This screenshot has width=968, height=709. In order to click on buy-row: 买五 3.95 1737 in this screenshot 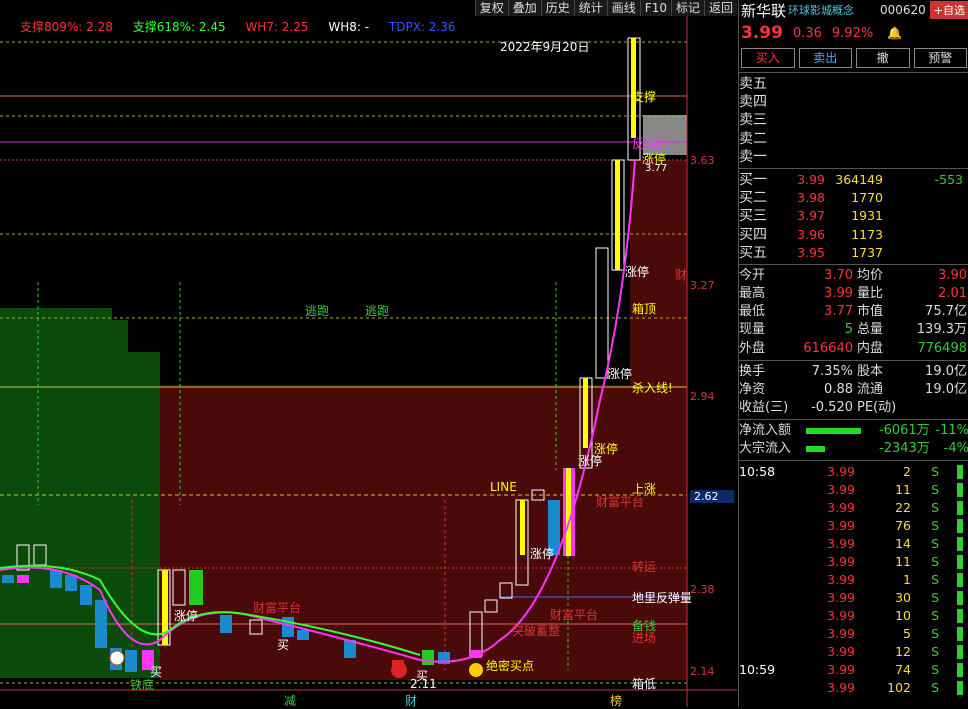, I will do `click(811, 252)`.